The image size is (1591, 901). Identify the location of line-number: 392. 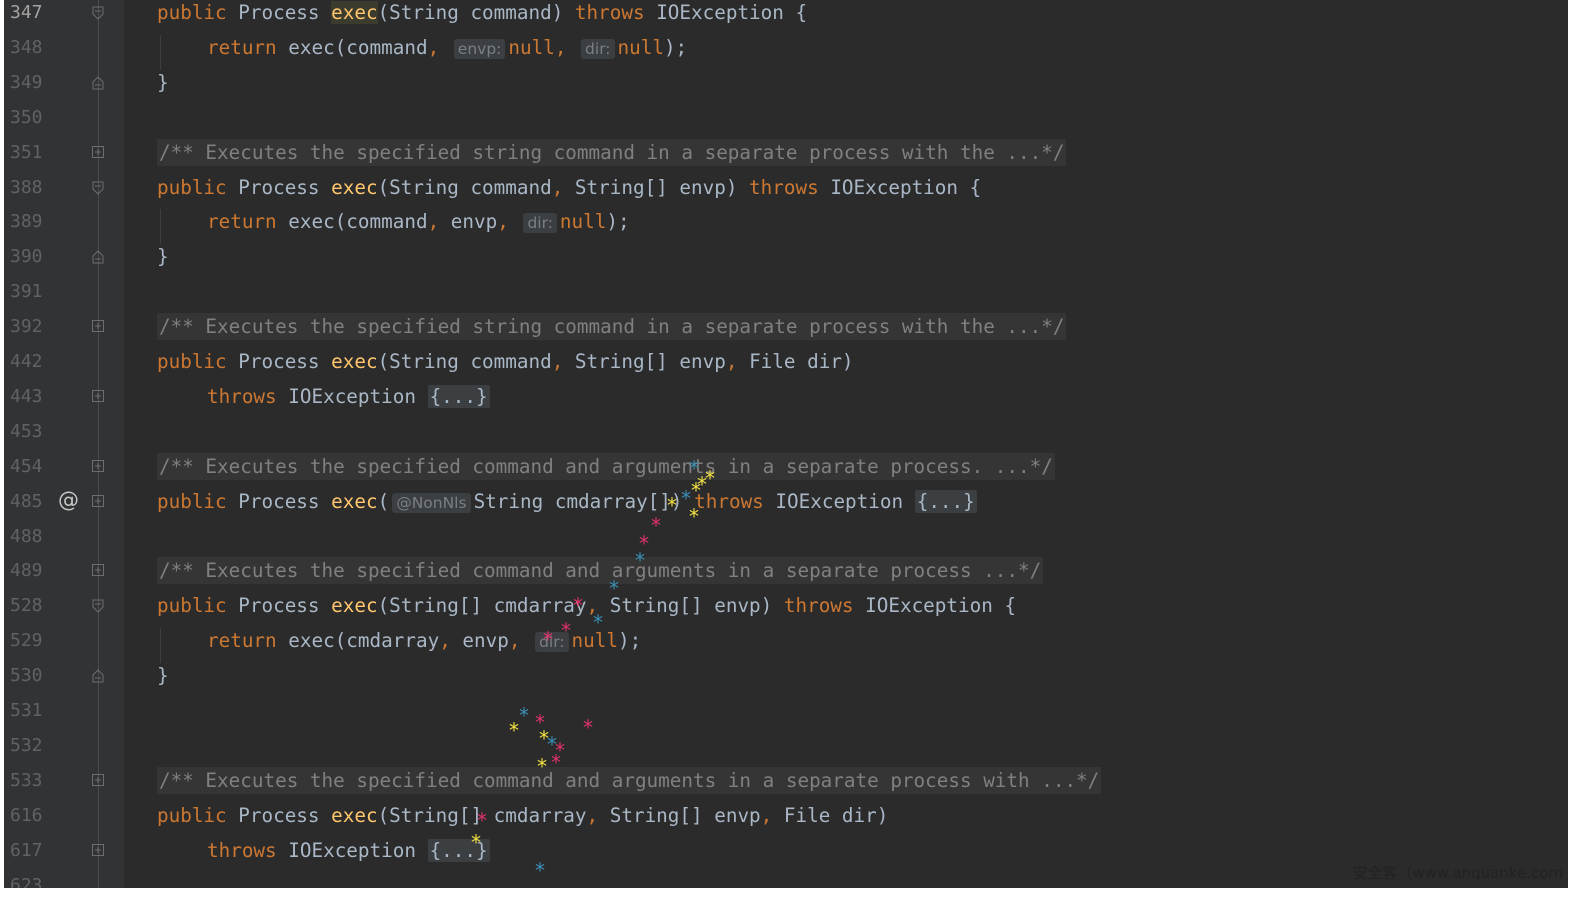
(26, 327).